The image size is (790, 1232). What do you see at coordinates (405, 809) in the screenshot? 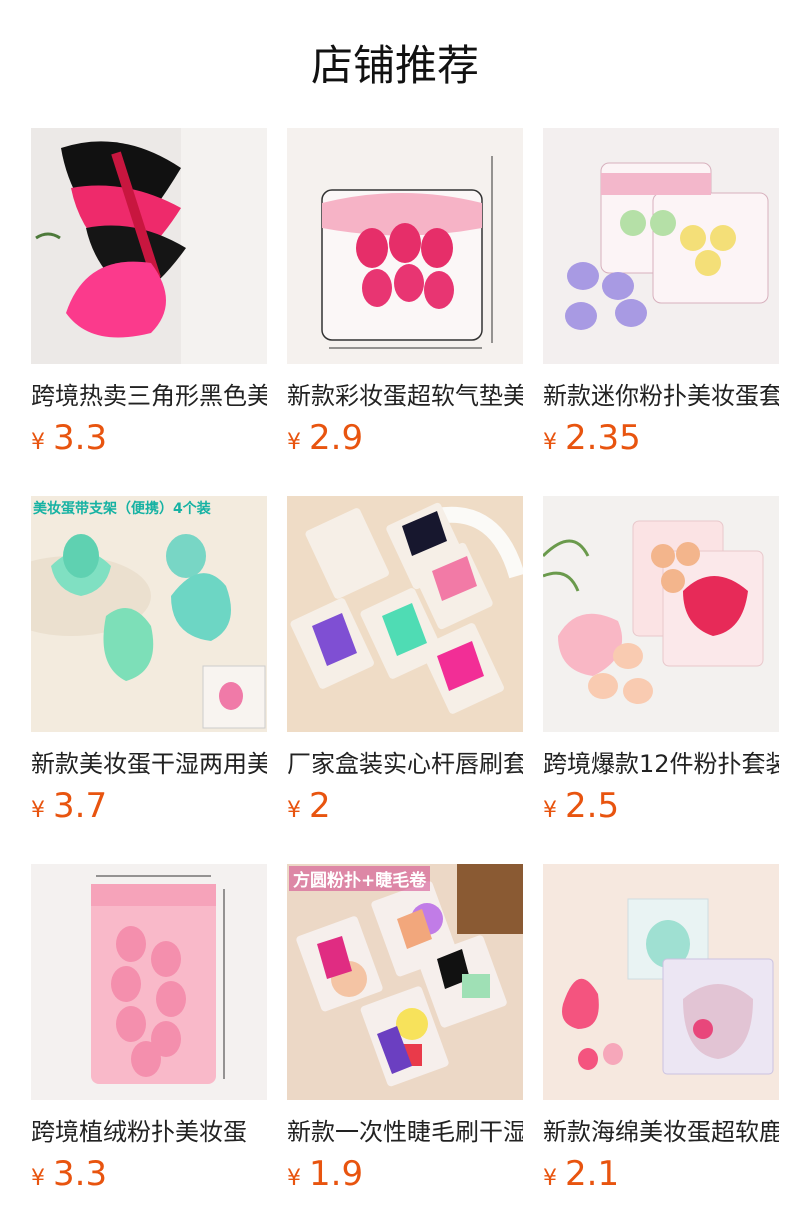
I see `product-price: ¥ 2` at bounding box center [405, 809].